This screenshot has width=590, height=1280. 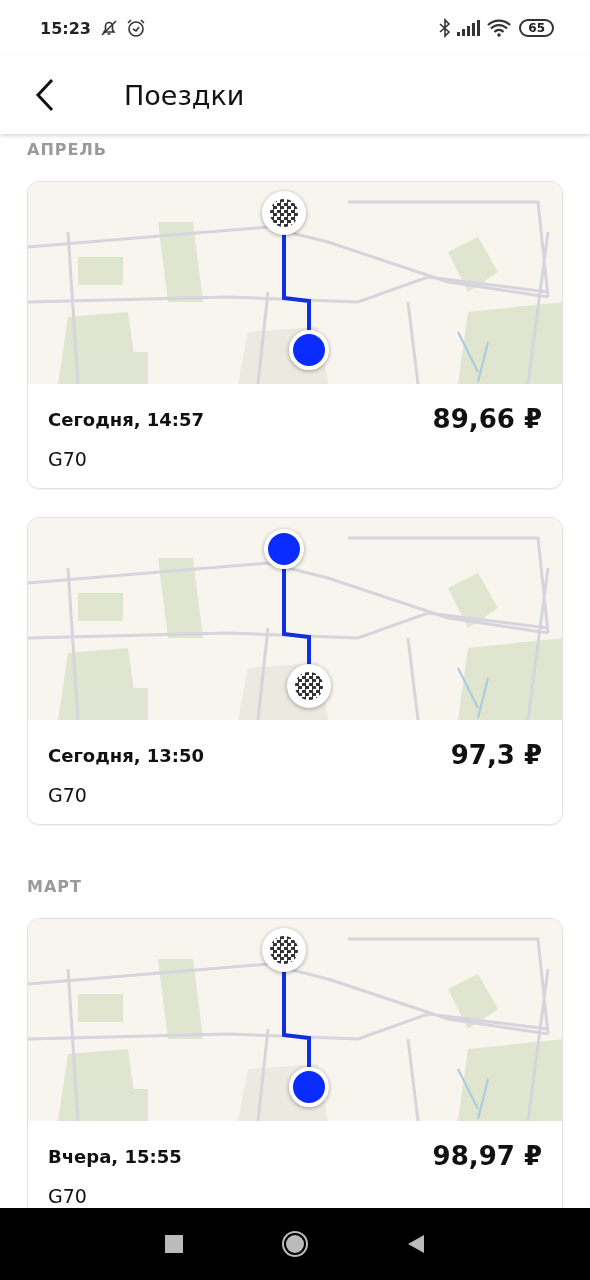 I want to click on trip-price: 97,3 ₽, so click(x=496, y=755).